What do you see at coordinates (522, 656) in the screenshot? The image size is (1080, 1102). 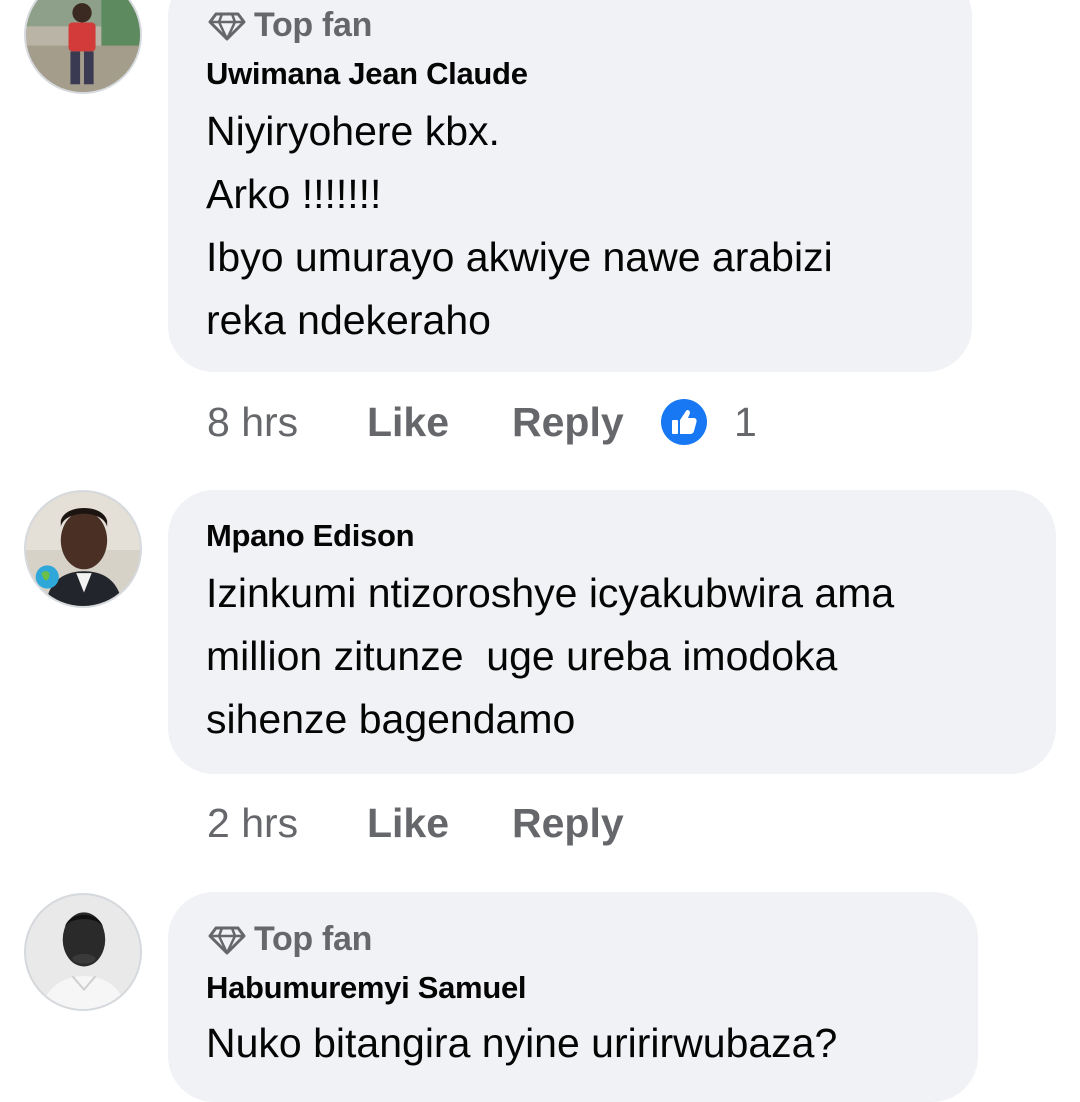 I see `comment-line: million zitunze uge ureba imodoka` at bounding box center [522, 656].